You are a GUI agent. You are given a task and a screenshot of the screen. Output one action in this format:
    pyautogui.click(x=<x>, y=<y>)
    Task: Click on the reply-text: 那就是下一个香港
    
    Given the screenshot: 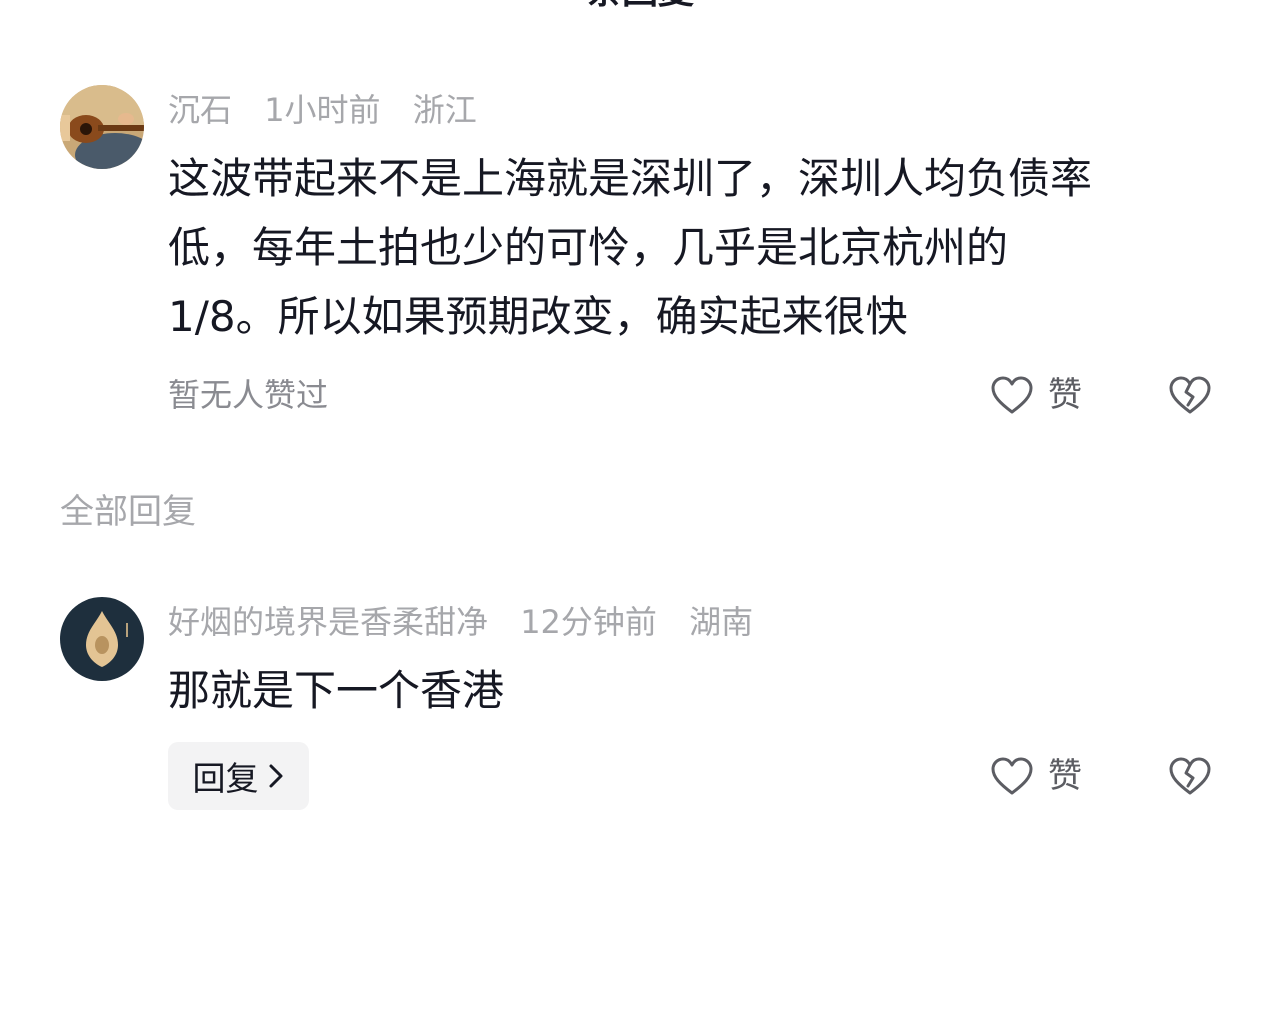 What is the action you would take?
    pyautogui.click(x=698, y=690)
    